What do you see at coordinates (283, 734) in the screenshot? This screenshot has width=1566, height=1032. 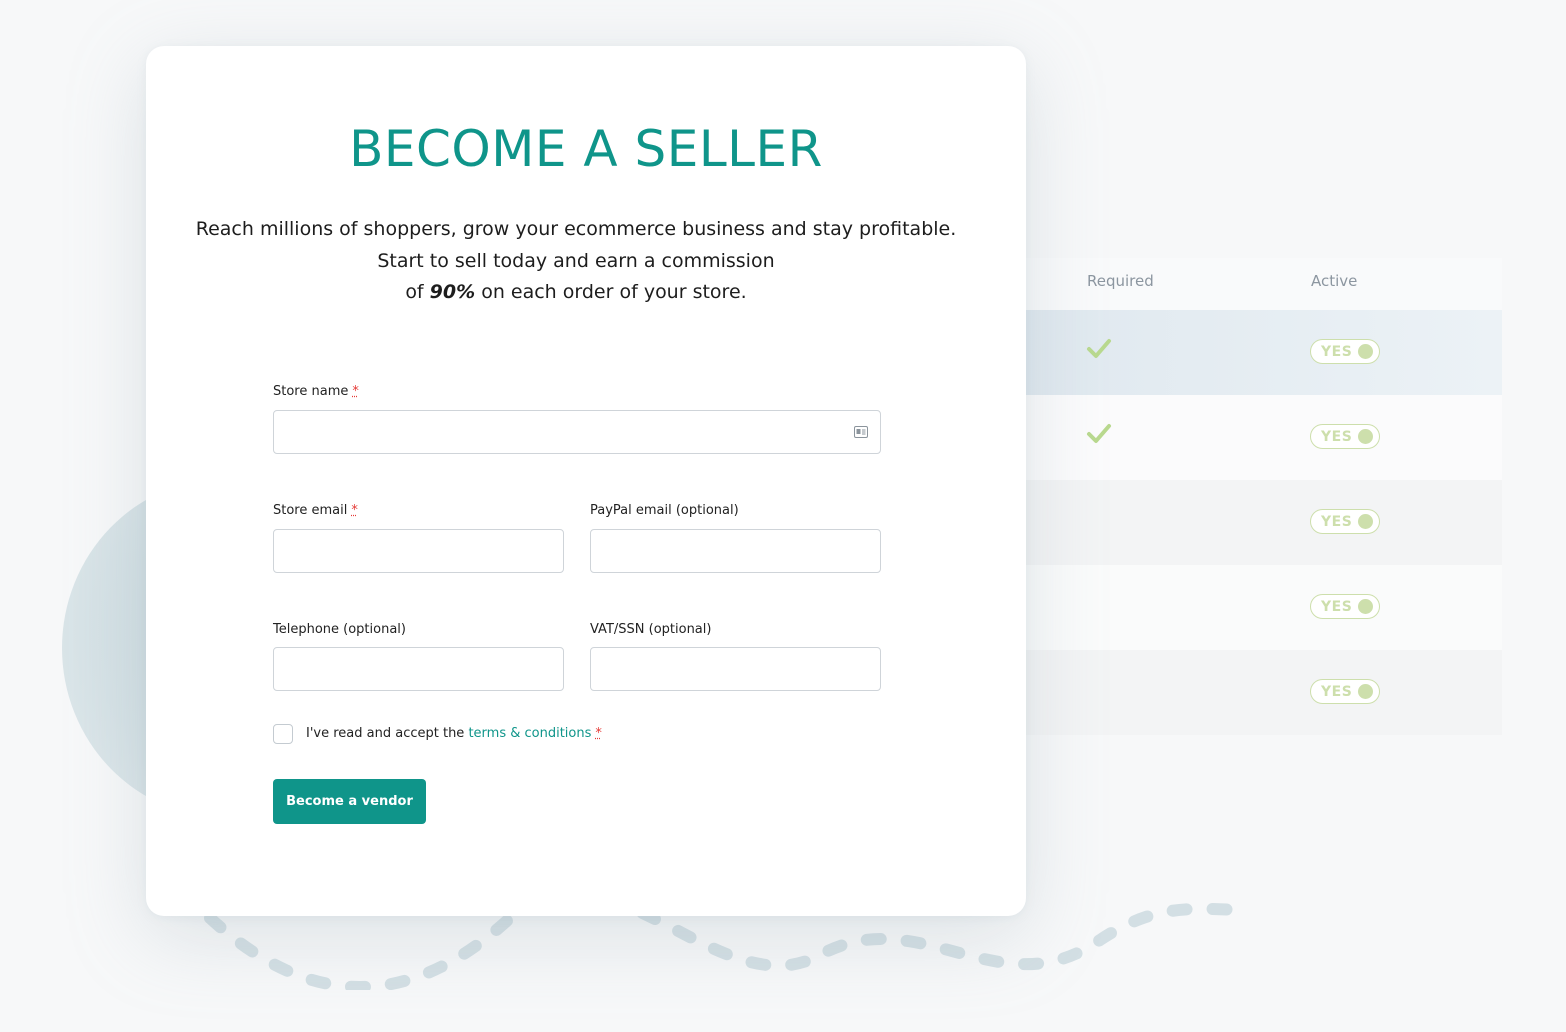 I see `terms-checkbox` at bounding box center [283, 734].